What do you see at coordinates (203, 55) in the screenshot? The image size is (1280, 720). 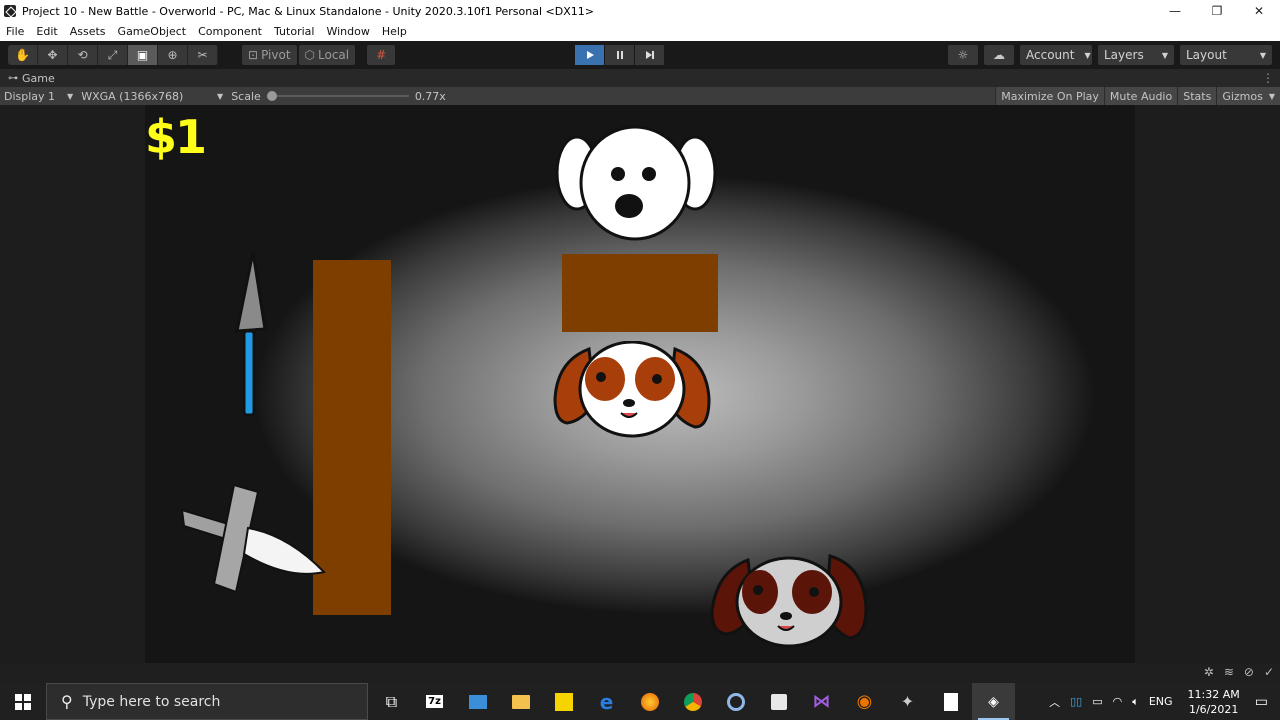 I see `custom-tool-icon: ✂` at bounding box center [203, 55].